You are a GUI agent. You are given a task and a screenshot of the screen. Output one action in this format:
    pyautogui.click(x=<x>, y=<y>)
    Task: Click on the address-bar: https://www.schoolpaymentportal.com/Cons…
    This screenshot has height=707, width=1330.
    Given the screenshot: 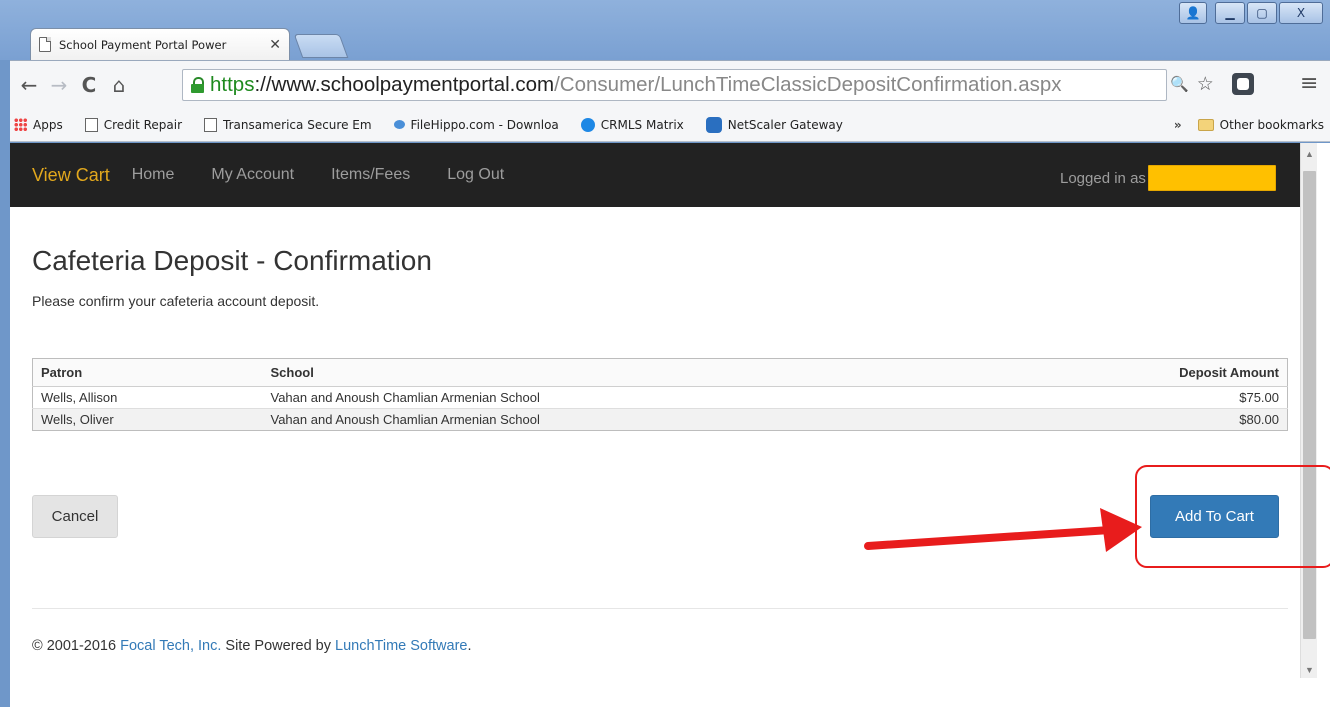 What is the action you would take?
    pyautogui.click(x=674, y=85)
    